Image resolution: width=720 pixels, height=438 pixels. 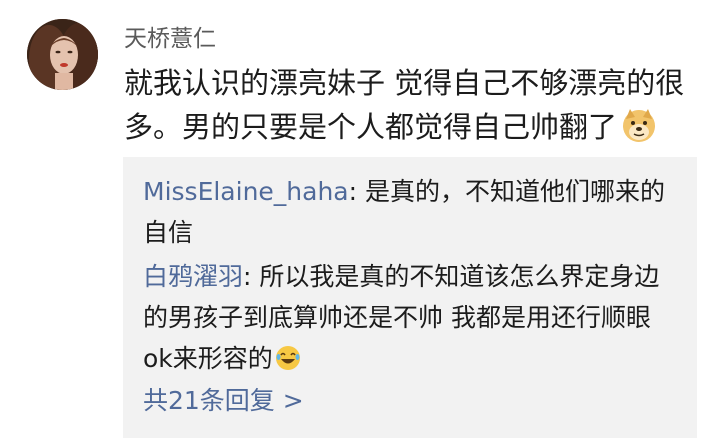 What do you see at coordinates (193, 276) in the screenshot?
I see `reply-author: 白鸦濯羽` at bounding box center [193, 276].